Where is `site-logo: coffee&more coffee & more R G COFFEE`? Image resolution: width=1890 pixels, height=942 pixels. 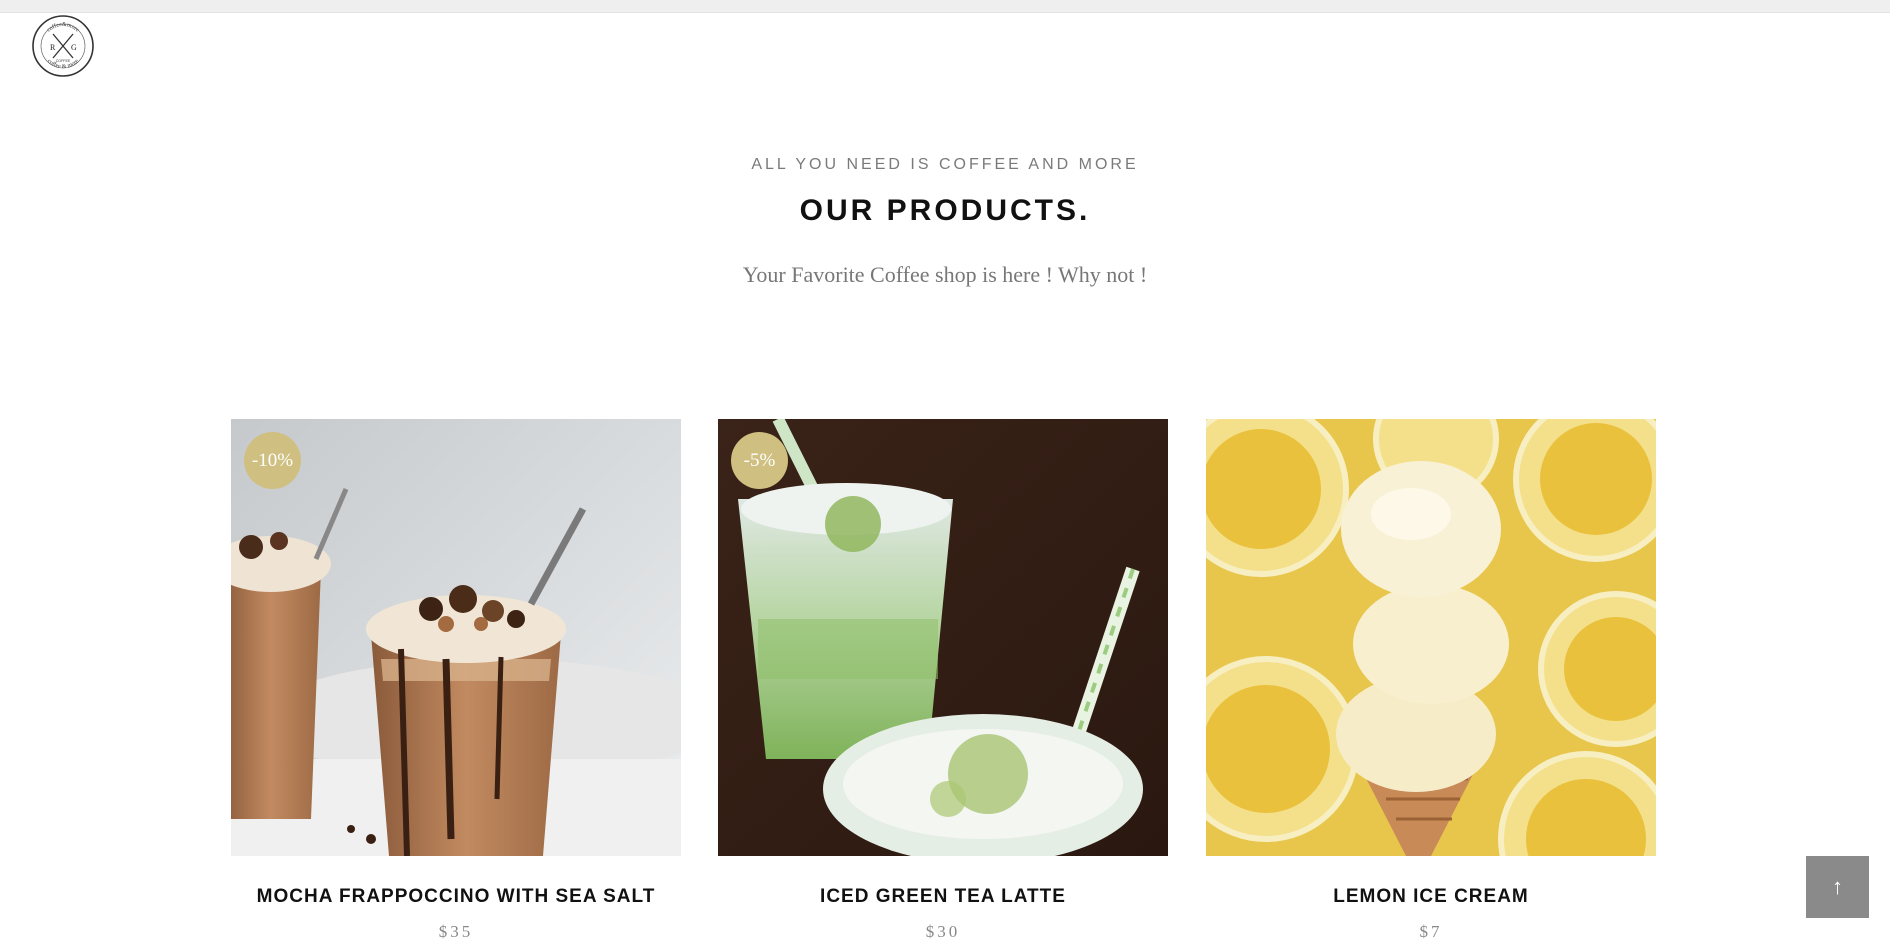
site-logo: coffee&more coffee & more R G COFFEE is located at coordinates (63, 46).